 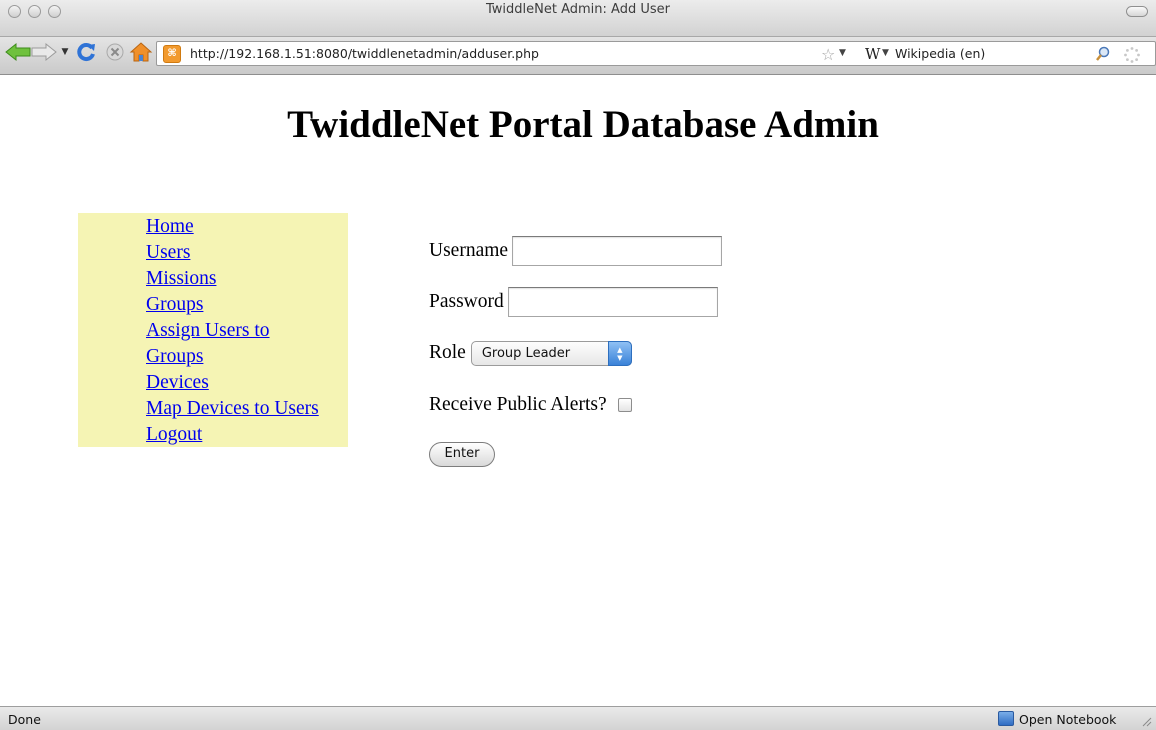 I want to click on role-select-value: Group Leader, so click(x=526, y=353).